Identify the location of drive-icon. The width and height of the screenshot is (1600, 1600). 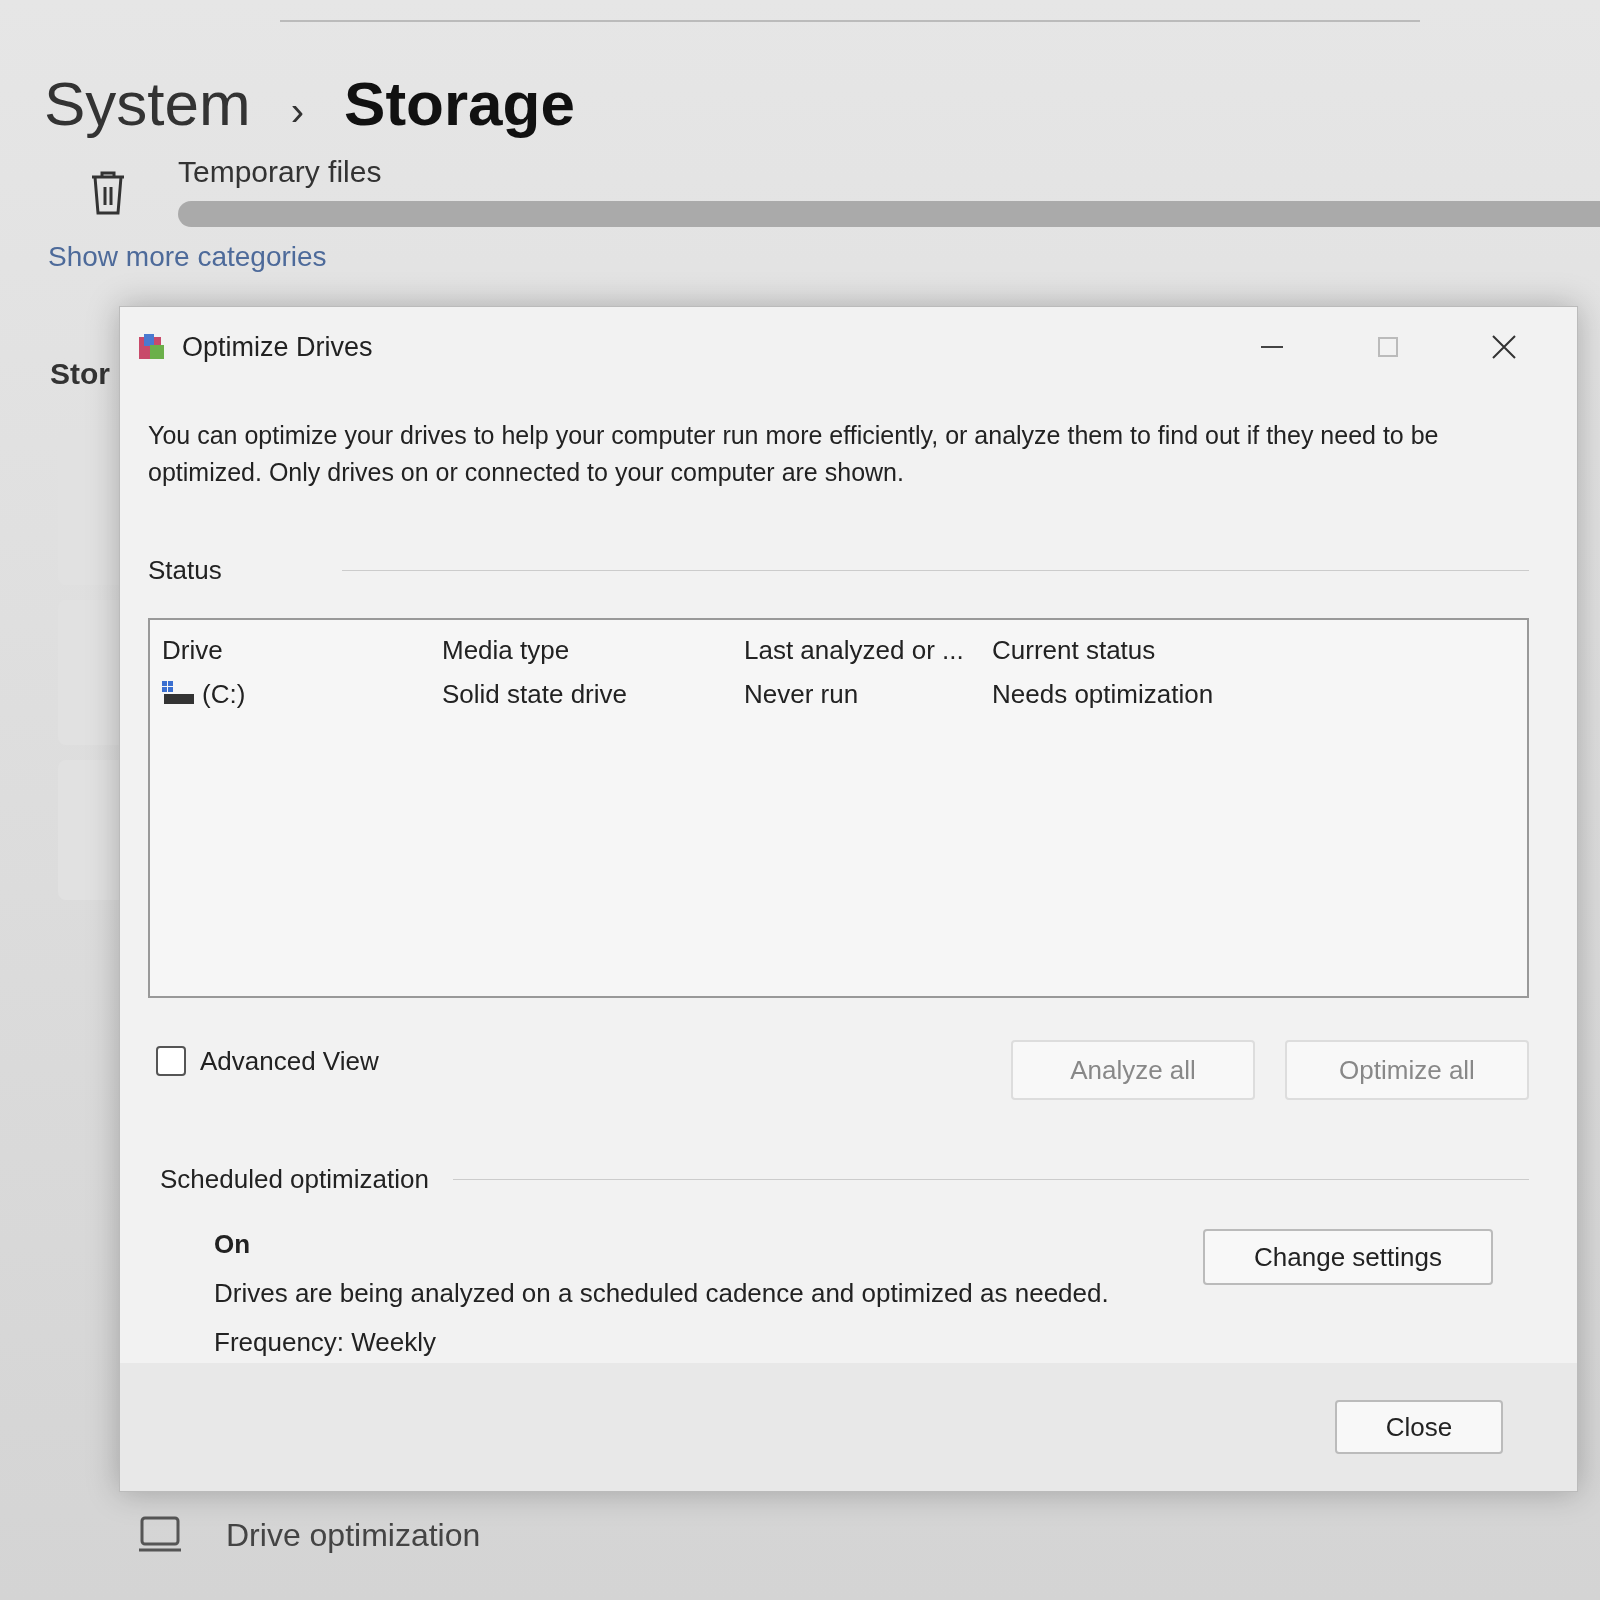
(179, 694).